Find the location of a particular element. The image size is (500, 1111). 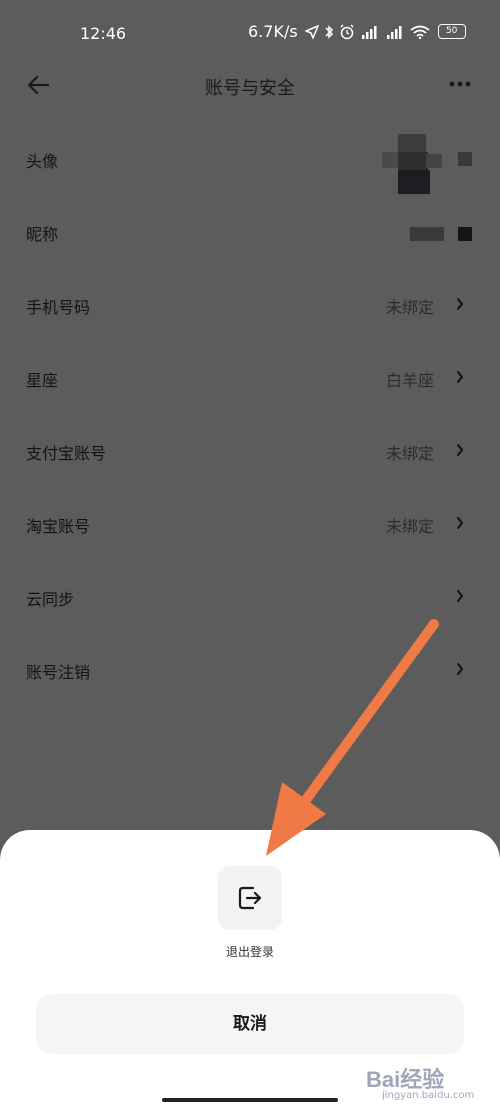

top-bar: 账号与安全 is located at coordinates (250, 86).